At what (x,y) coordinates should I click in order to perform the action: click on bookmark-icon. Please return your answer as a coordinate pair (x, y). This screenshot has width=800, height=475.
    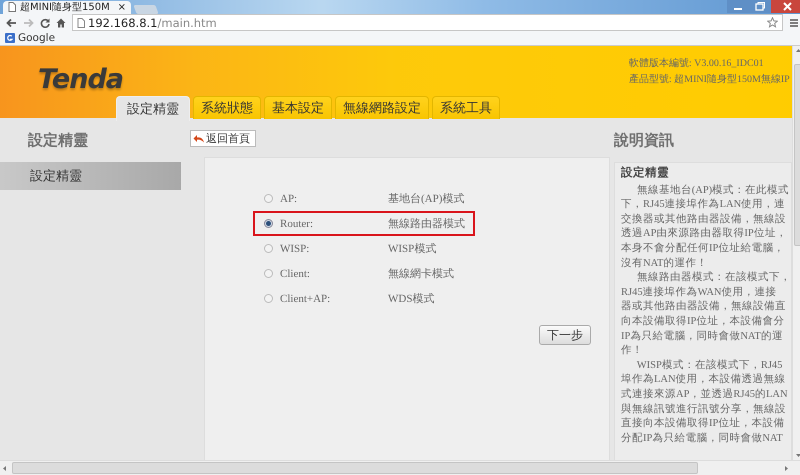
    Looking at the image, I should click on (10, 38).